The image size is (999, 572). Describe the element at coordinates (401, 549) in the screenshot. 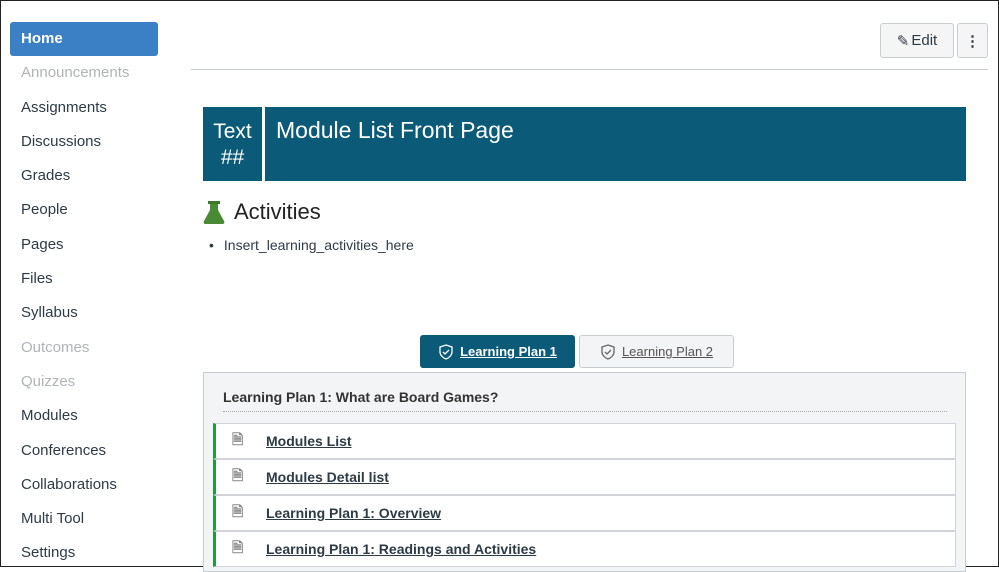

I see `item-link: Learning Plan 1: Readings and Activities` at that location.